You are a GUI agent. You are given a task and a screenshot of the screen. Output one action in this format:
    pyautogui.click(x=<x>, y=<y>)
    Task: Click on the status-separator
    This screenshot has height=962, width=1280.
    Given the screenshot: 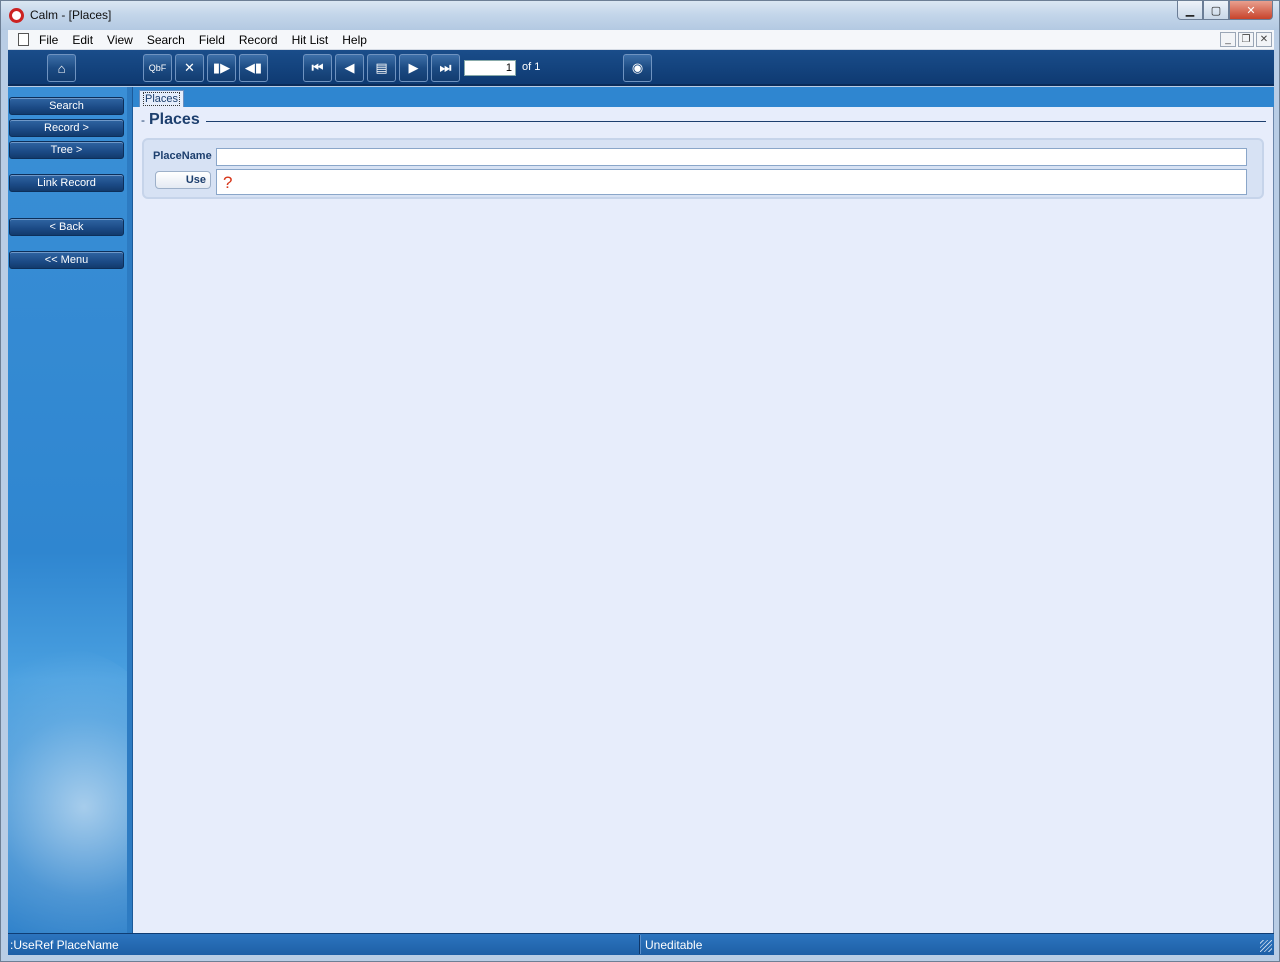 What is the action you would take?
    pyautogui.click(x=640, y=944)
    